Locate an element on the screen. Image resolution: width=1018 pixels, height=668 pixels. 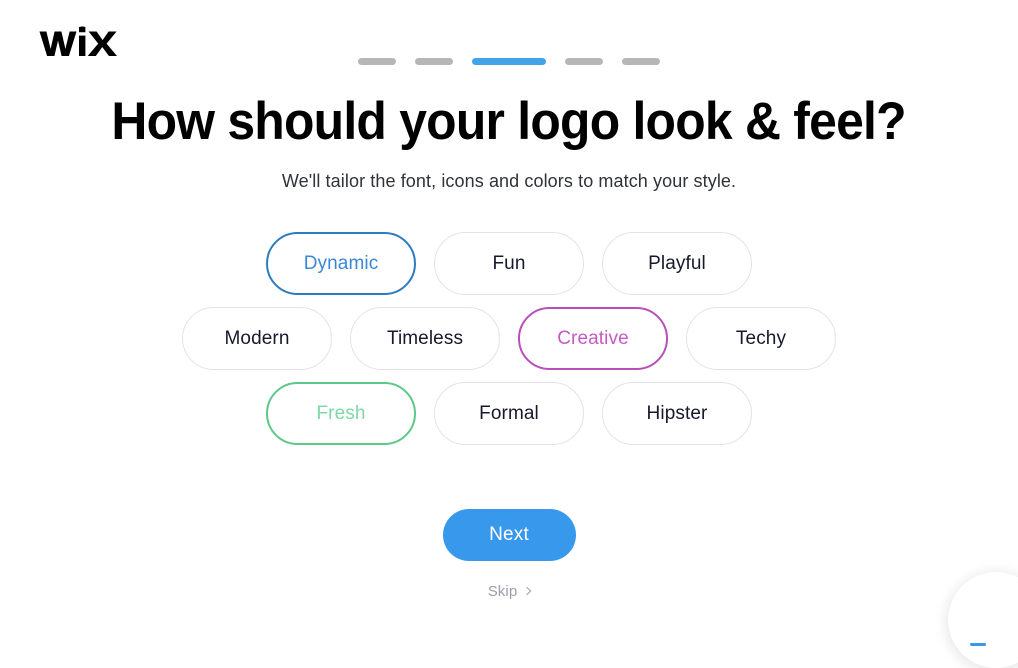
chip-creative: Creative is located at coordinates (593, 338).